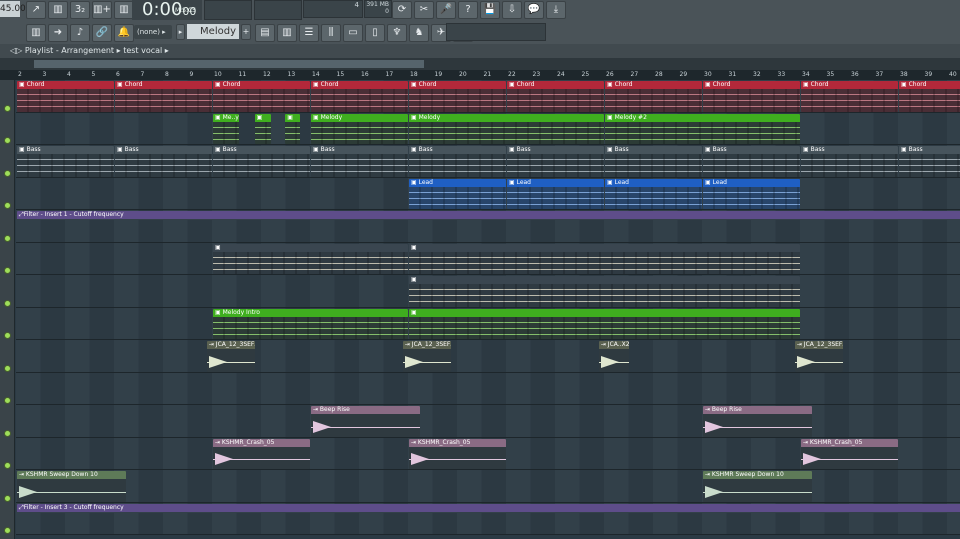 The width and height of the screenshot is (960, 539). Describe the element at coordinates (375, 33) in the screenshot. I see `toolbar-button: ▯` at that location.